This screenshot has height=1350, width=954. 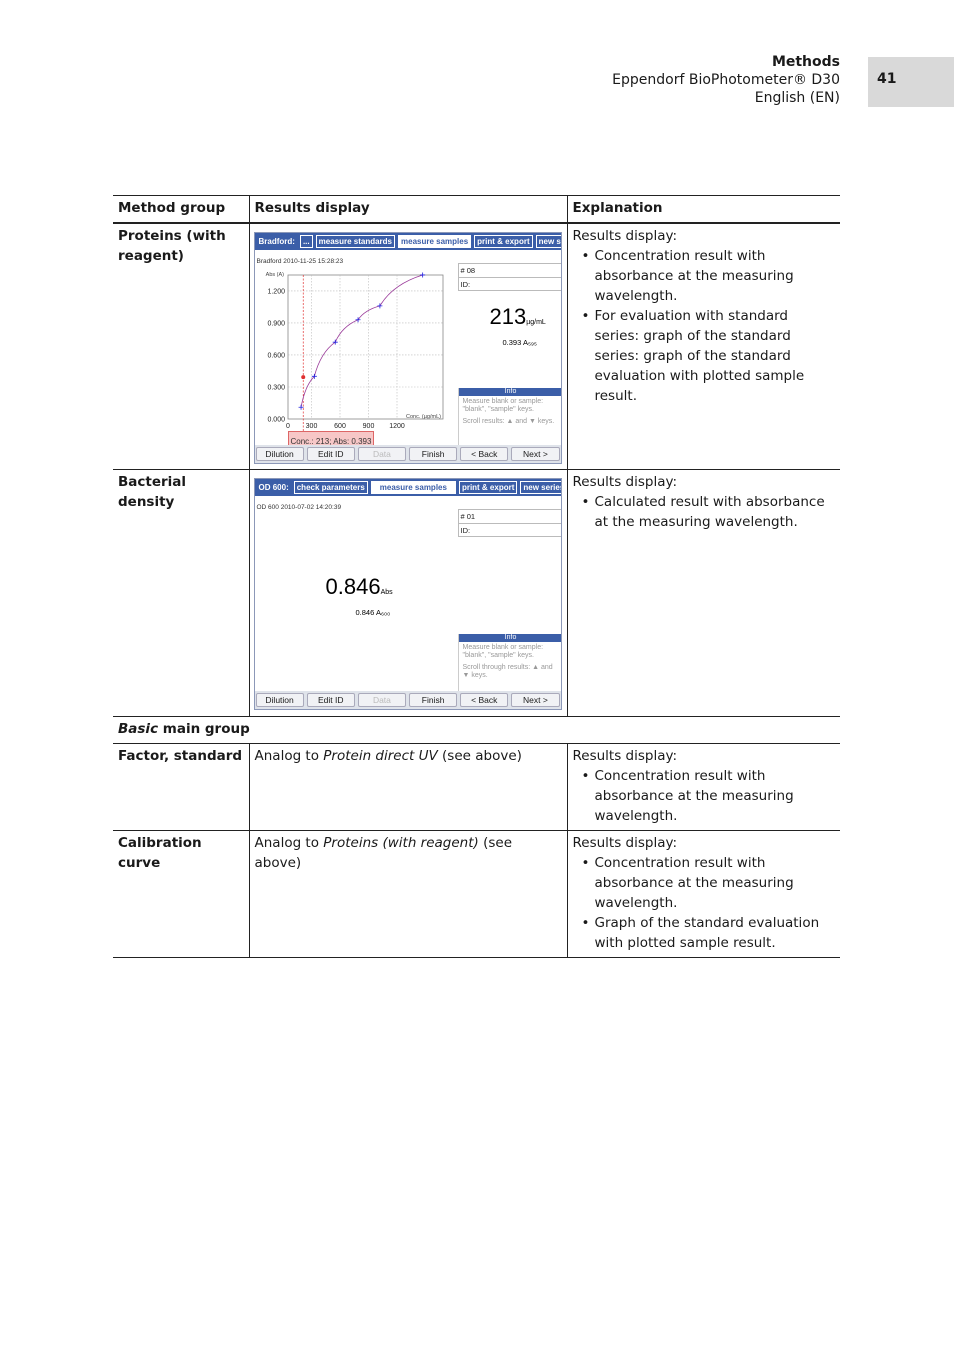 I want to click on method-reference: Proteins (with reagent), so click(x=401, y=842).